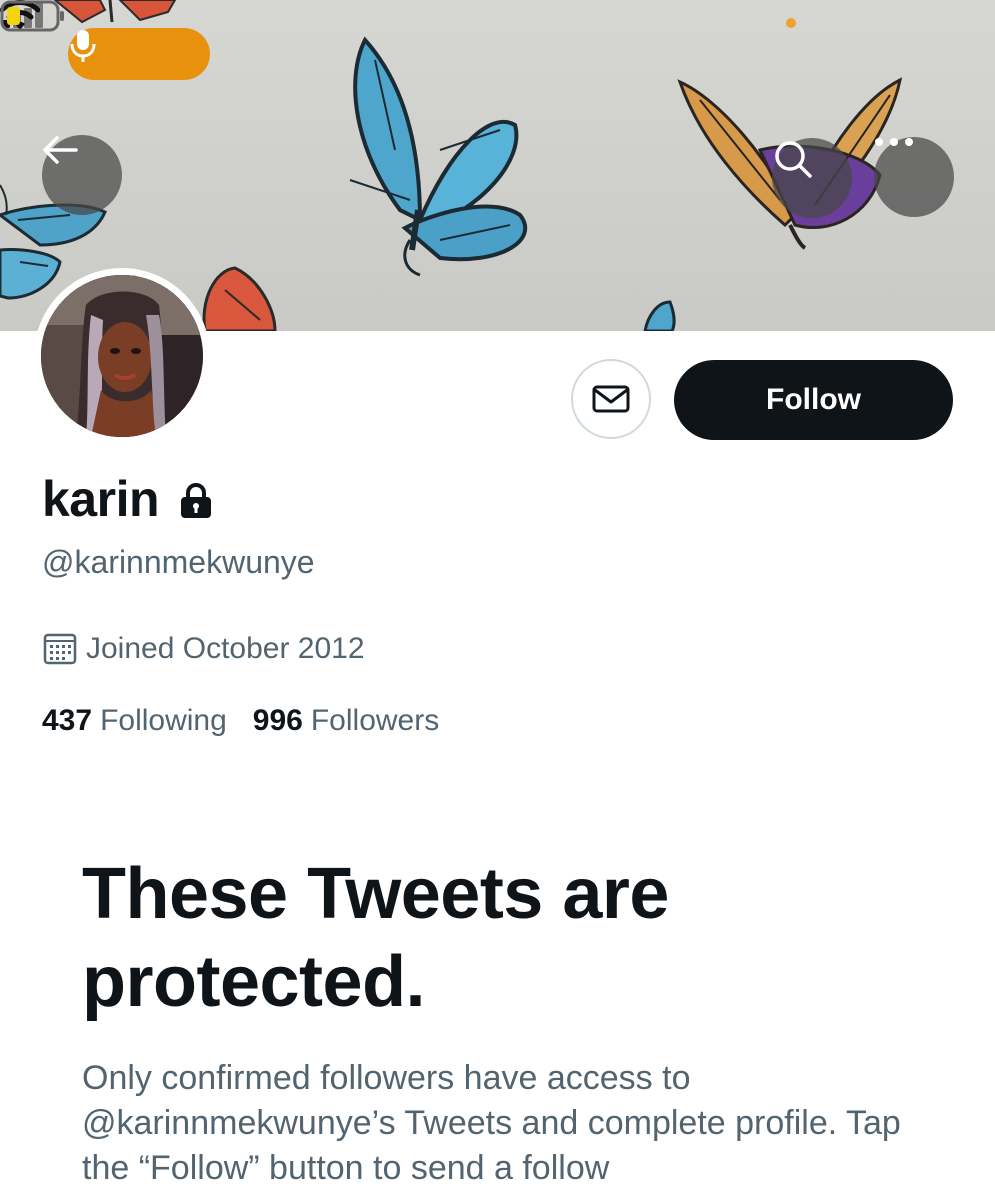 This screenshot has width=995, height=1200. Describe the element at coordinates (793, 159) in the screenshot. I see `search-icon` at that location.